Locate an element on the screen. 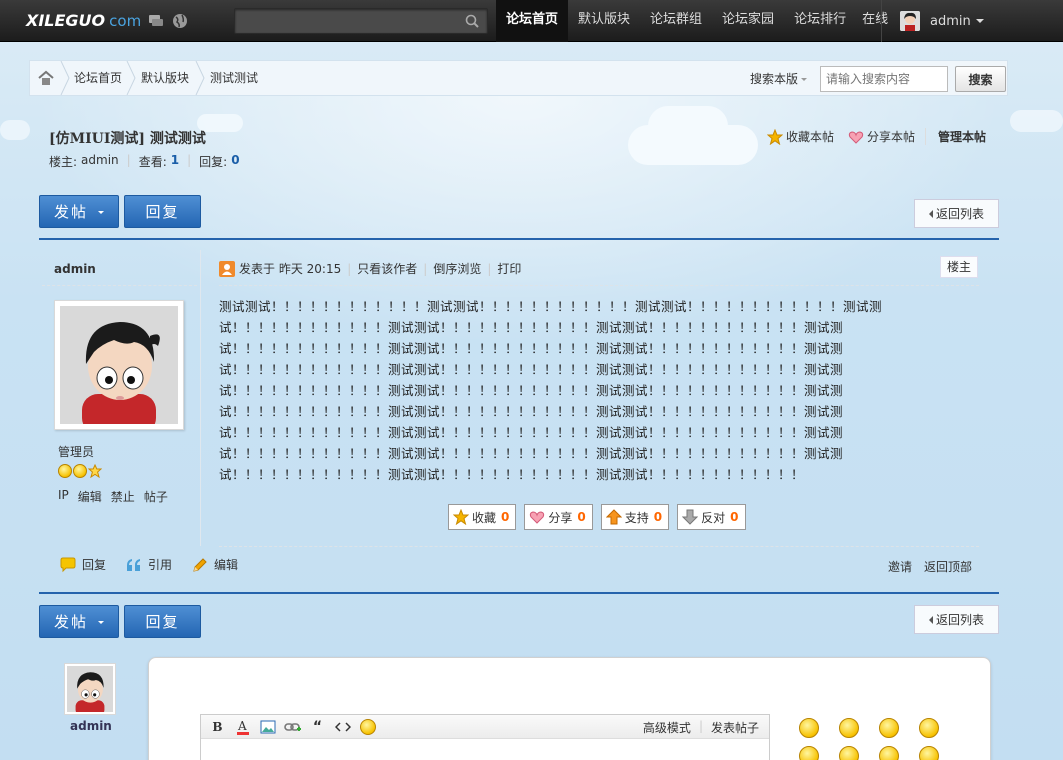 This screenshot has width=1063, height=760. user-role: 管理员 is located at coordinates (76, 452).